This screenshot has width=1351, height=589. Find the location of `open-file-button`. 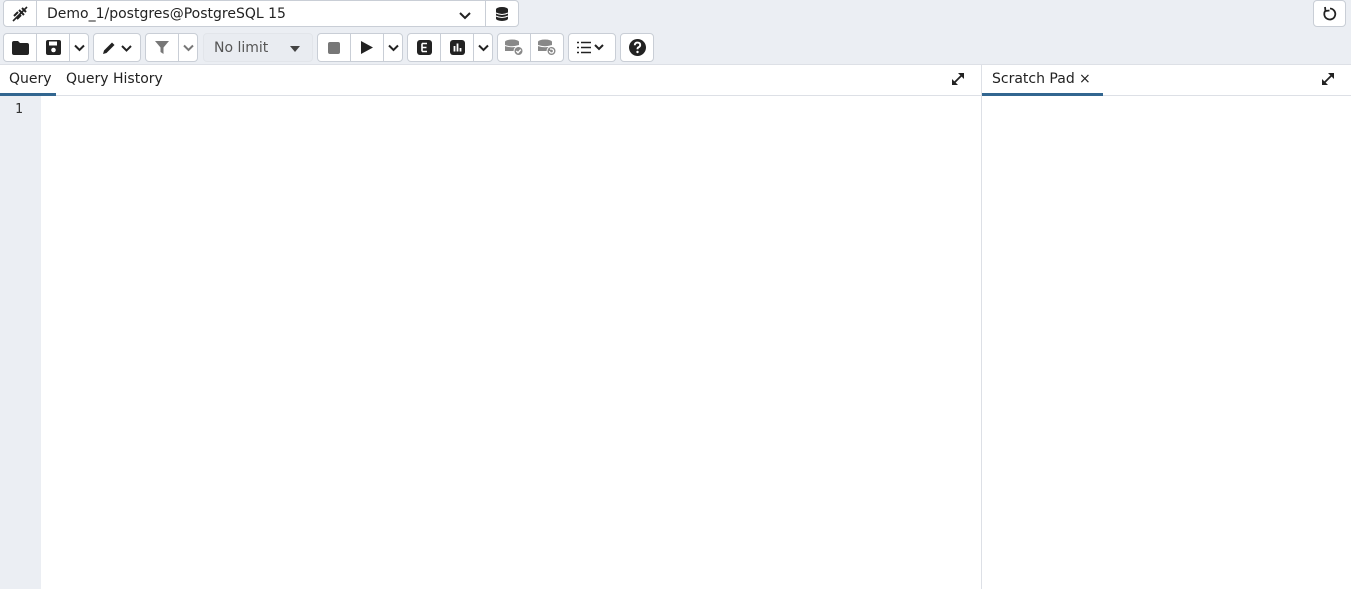

open-file-button is located at coordinates (20, 47).